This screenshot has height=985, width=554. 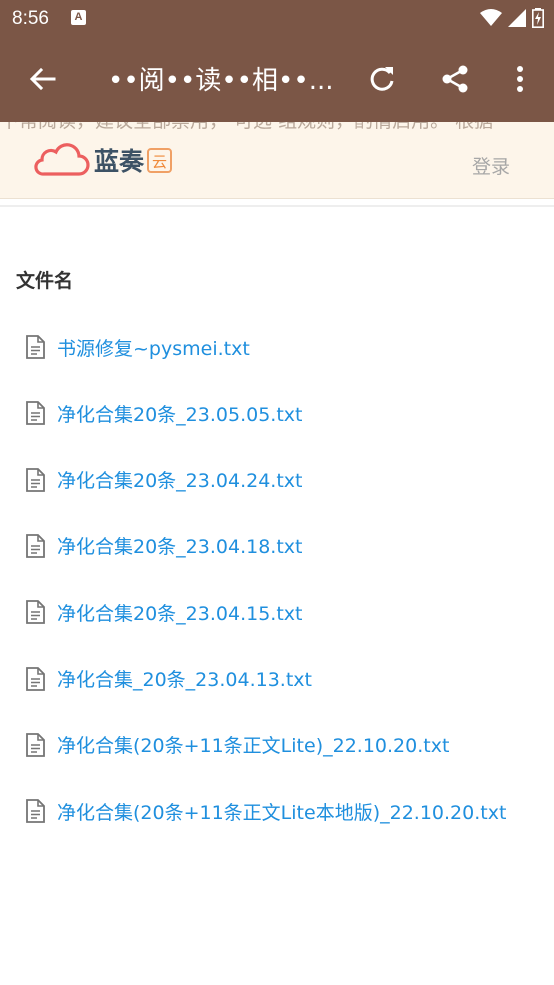 What do you see at coordinates (281, 811) in the screenshot?
I see `file-link: 净化合集(20条+11条正文Lite本地版)_22.10.20.txt` at bounding box center [281, 811].